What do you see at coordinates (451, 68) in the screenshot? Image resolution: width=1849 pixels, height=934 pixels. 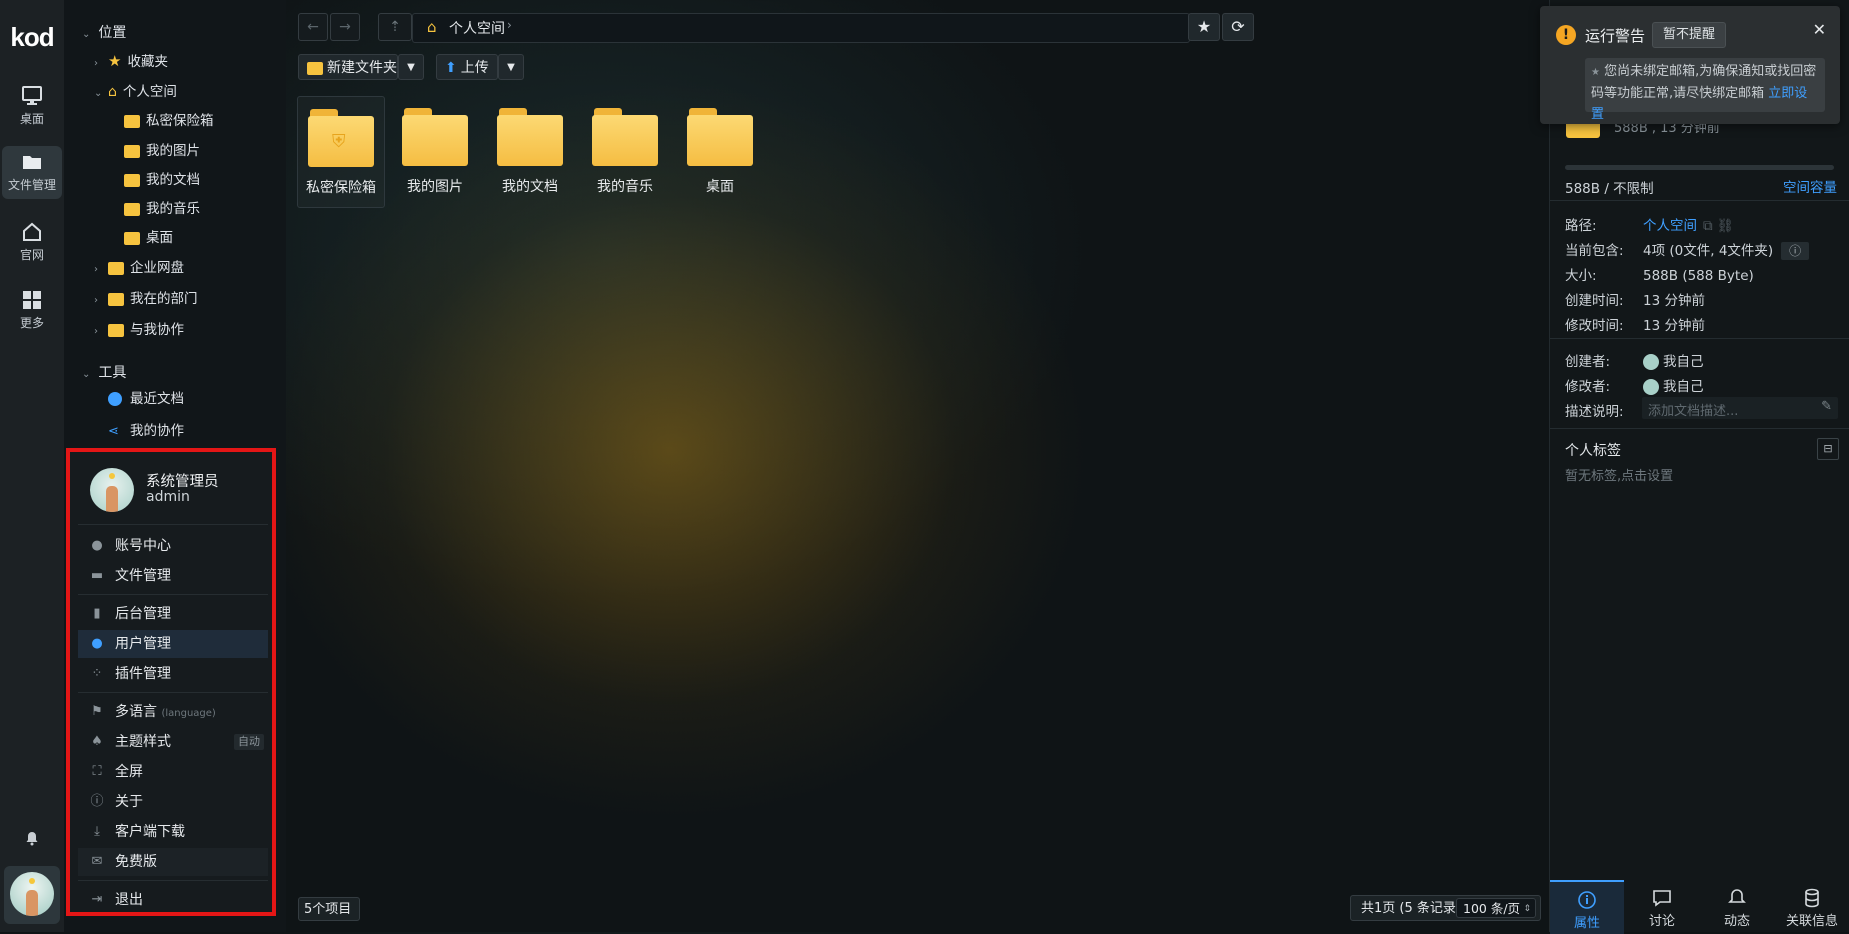 I see `upload-arrow-icon: ⬆` at bounding box center [451, 68].